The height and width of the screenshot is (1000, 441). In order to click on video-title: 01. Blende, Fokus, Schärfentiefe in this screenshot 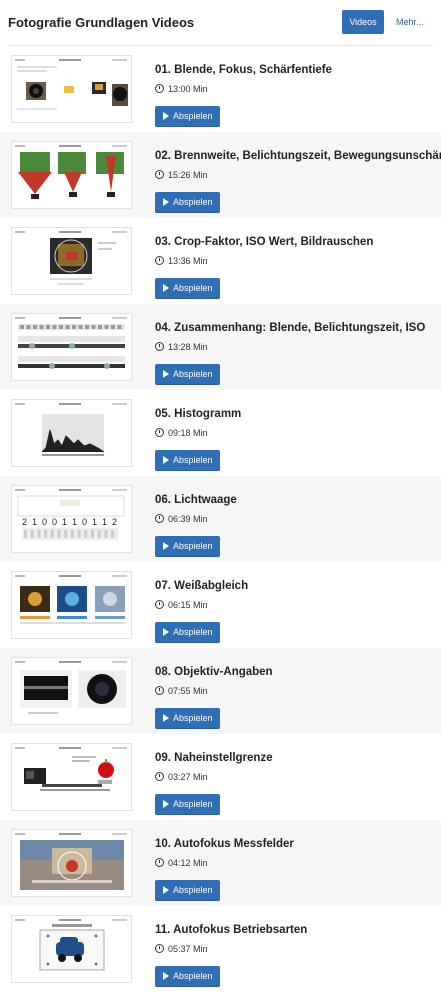, I will do `click(243, 70)`.